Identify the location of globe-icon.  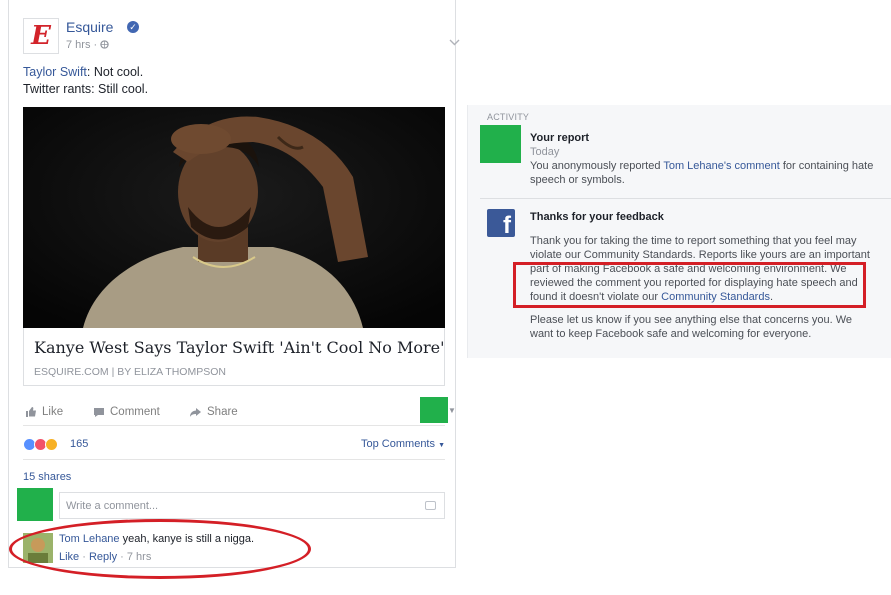
(104, 44).